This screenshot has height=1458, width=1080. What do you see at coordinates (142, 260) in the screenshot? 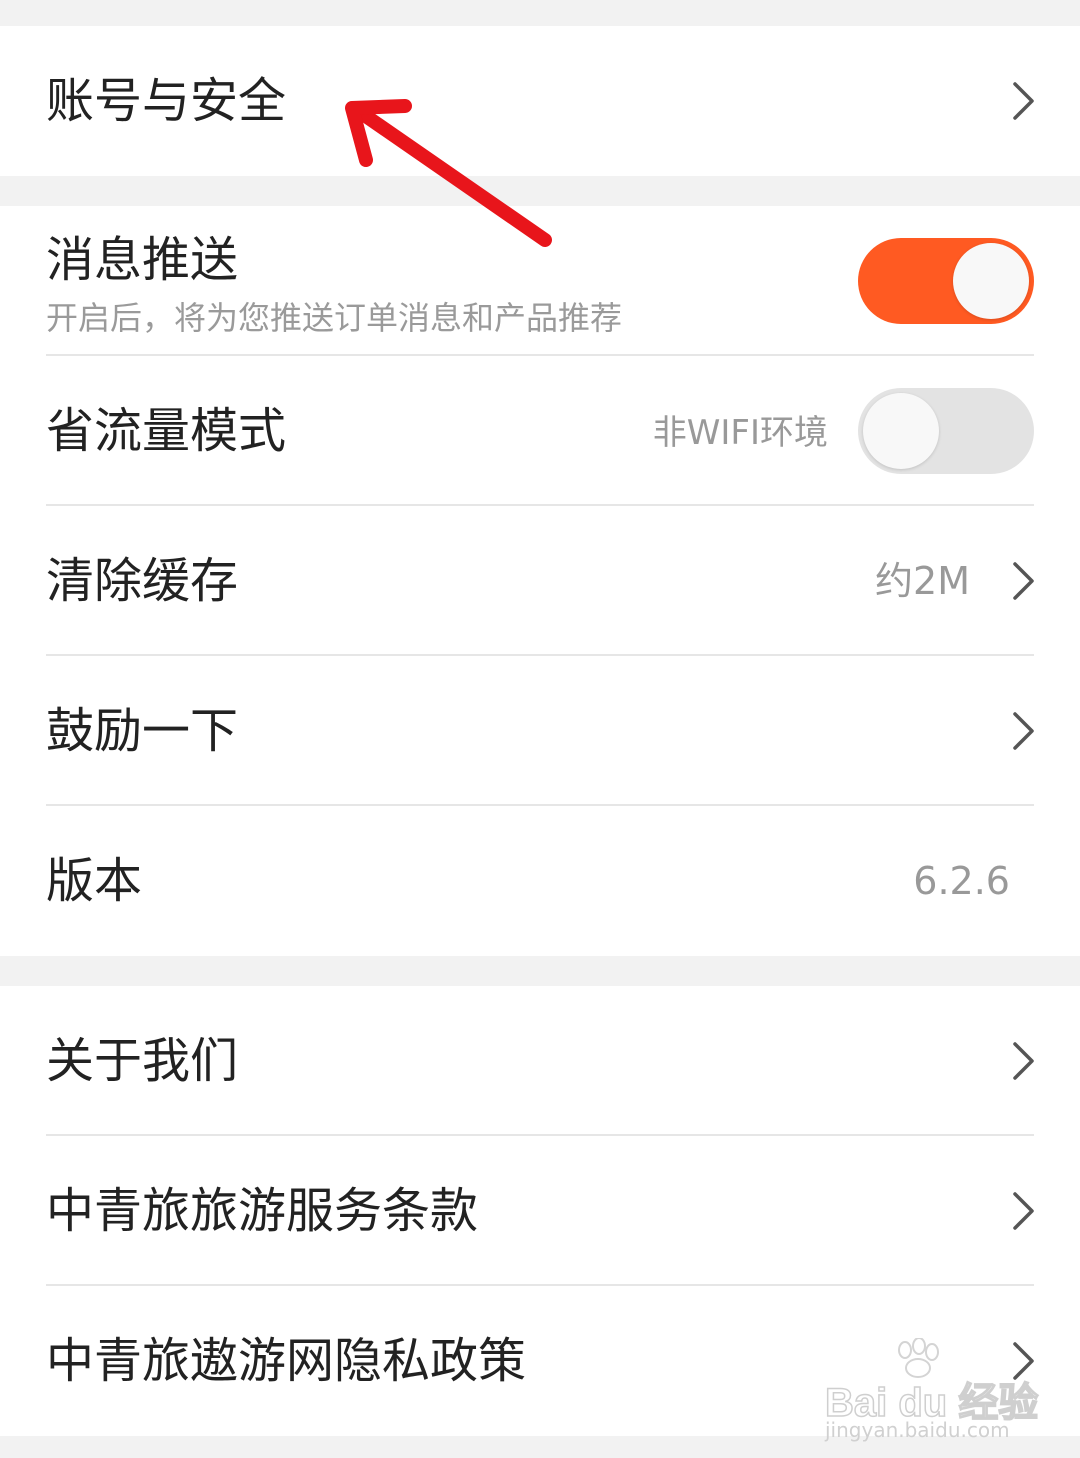
I see `row-label: 消息推送` at bounding box center [142, 260].